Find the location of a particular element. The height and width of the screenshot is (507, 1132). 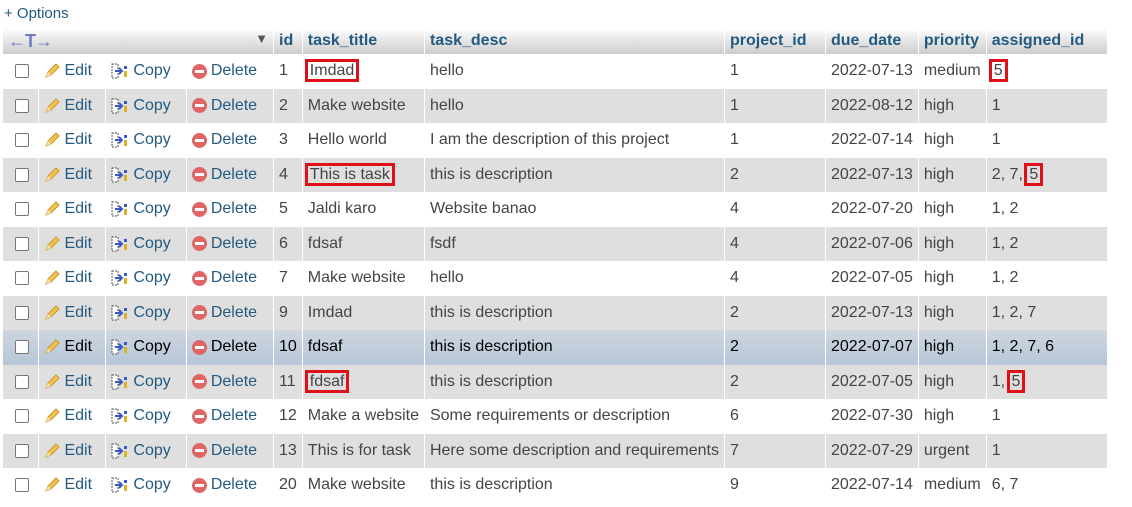

column-header-assigned-id: assigned_id is located at coordinates (1046, 41).